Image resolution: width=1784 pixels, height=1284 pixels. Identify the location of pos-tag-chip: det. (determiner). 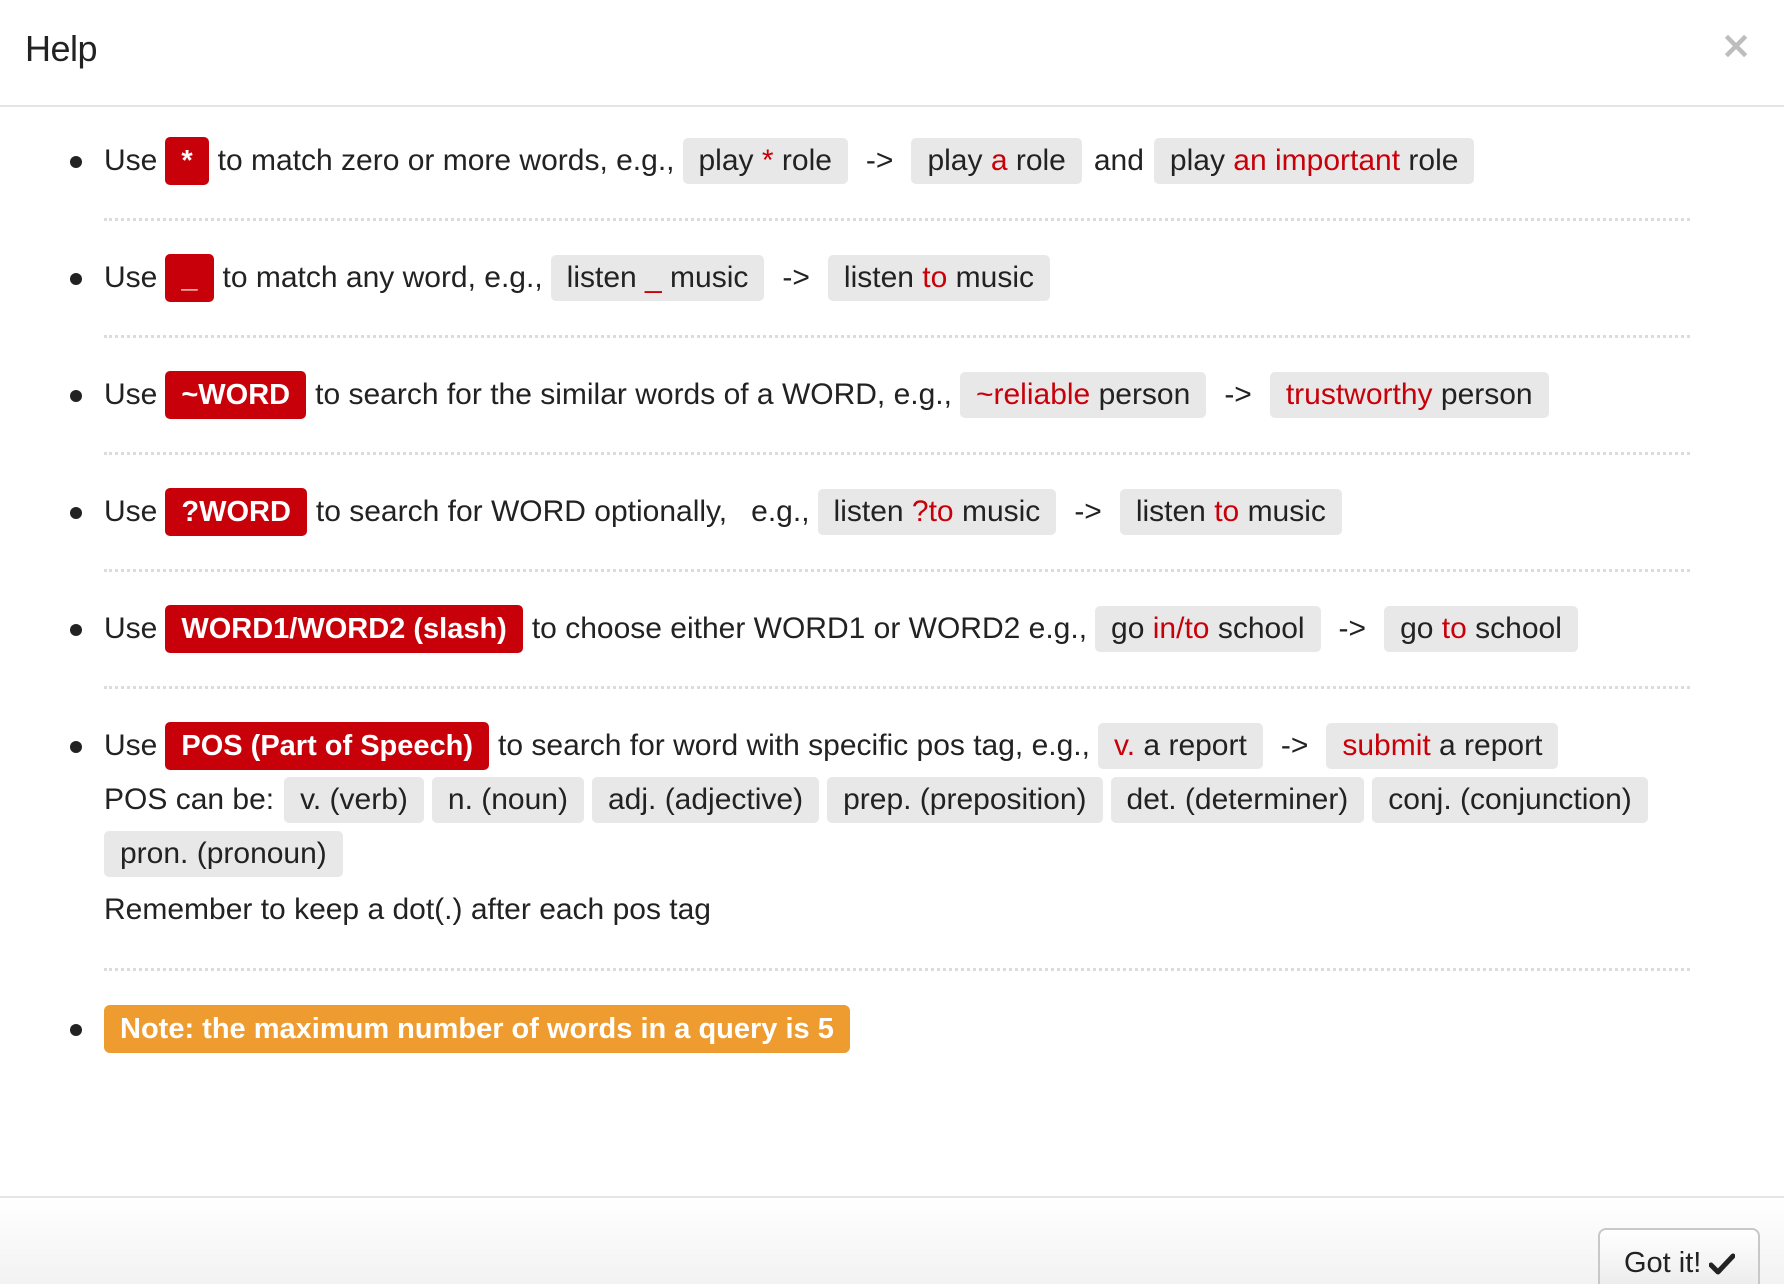
(1237, 800).